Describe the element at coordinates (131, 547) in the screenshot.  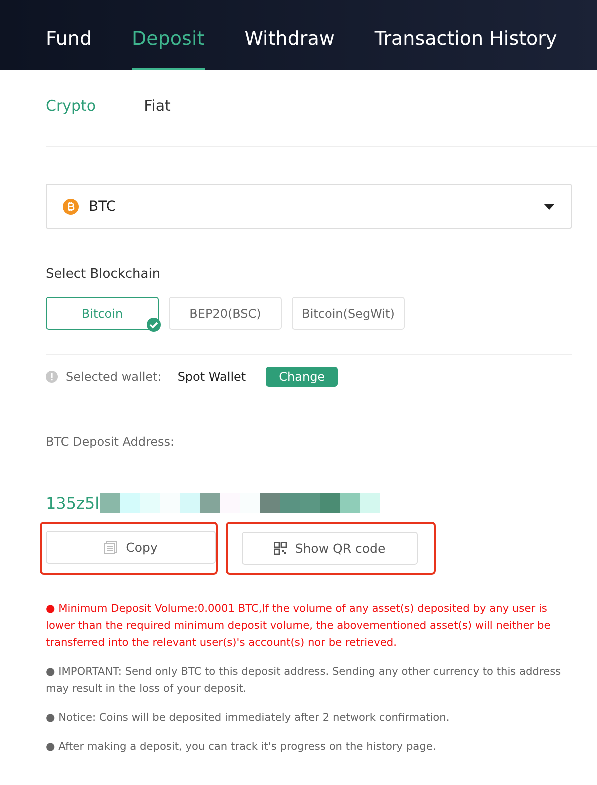
I see `copy-button: Copy` at that location.